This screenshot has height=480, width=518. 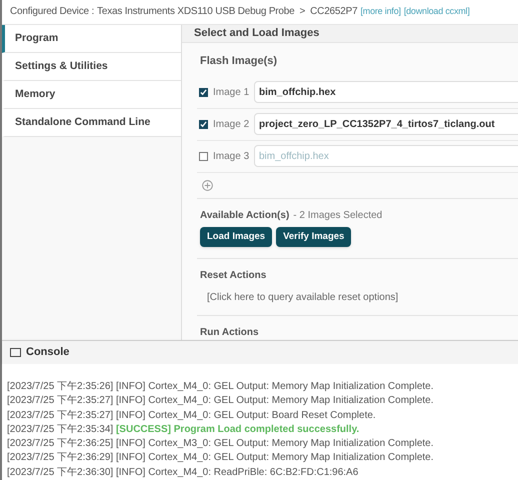 I want to click on selection-count: - 2 Images Selected, so click(x=337, y=215).